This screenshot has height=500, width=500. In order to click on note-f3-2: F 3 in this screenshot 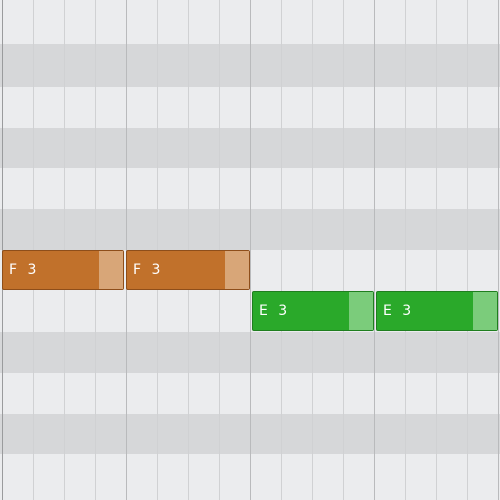, I will do `click(188, 270)`.